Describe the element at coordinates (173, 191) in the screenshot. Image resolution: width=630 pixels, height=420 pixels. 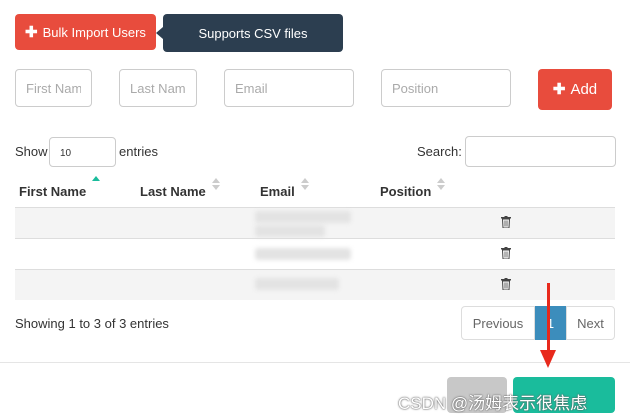
I see `column-last-name: Last Name` at that location.